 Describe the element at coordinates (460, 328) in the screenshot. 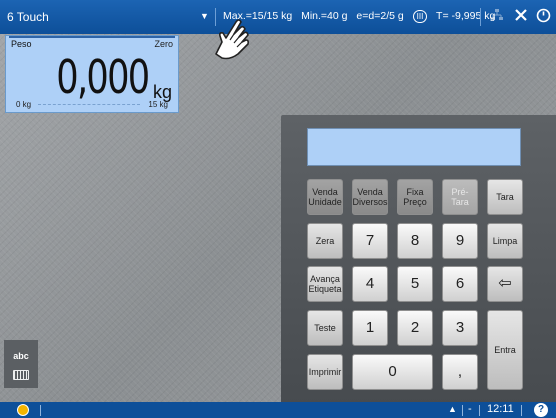

I see `key-3: 3` at that location.